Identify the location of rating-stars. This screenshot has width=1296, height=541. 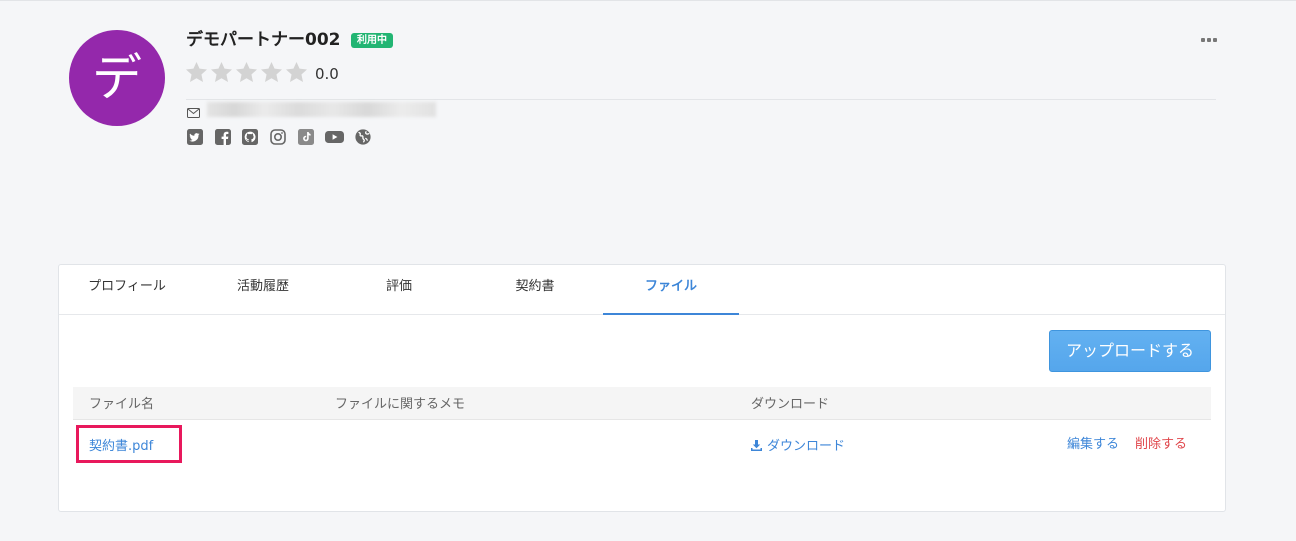
(248, 72).